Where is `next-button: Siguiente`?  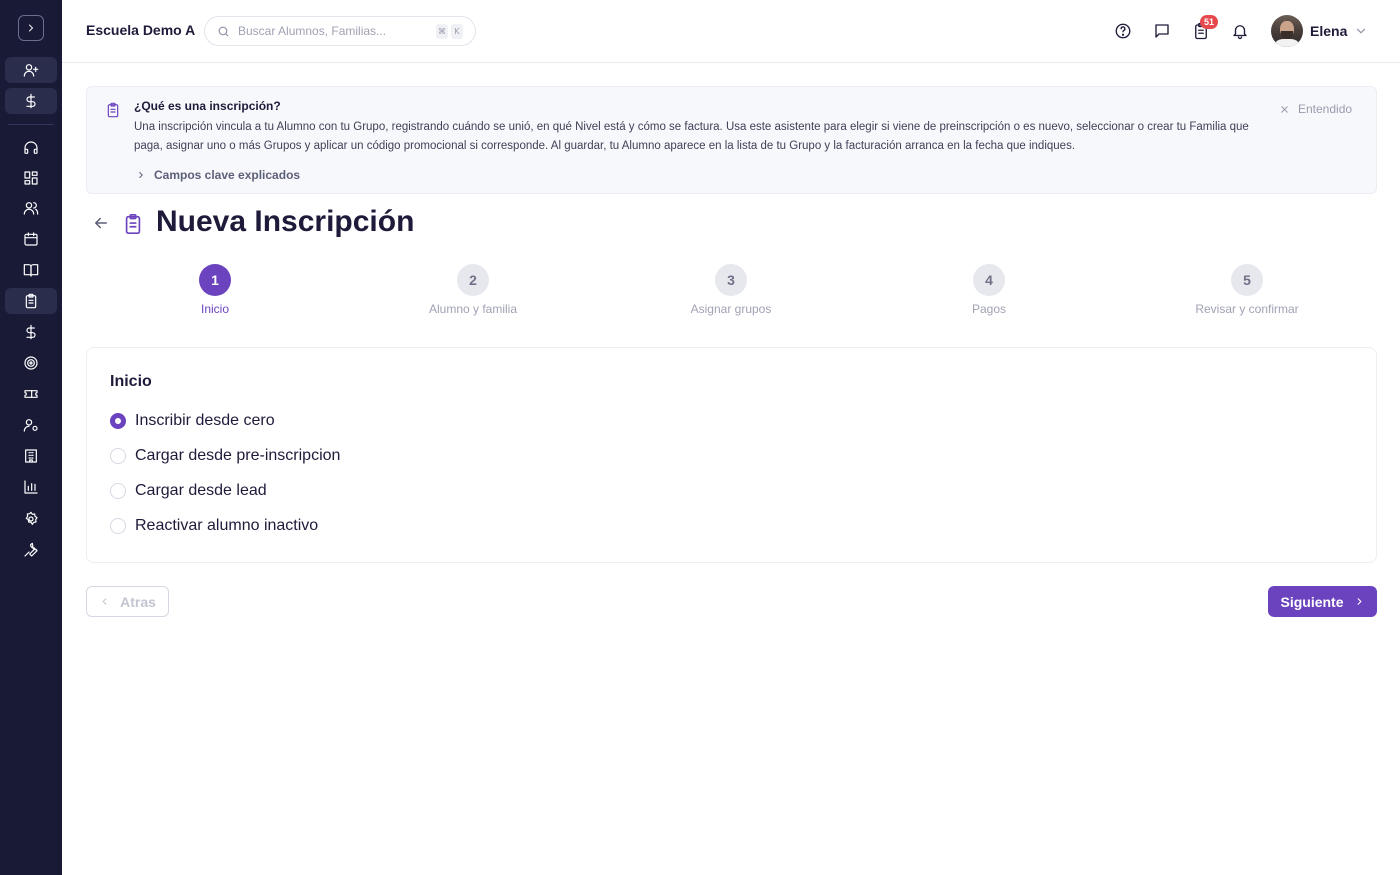
next-button: Siguiente is located at coordinates (1322, 601).